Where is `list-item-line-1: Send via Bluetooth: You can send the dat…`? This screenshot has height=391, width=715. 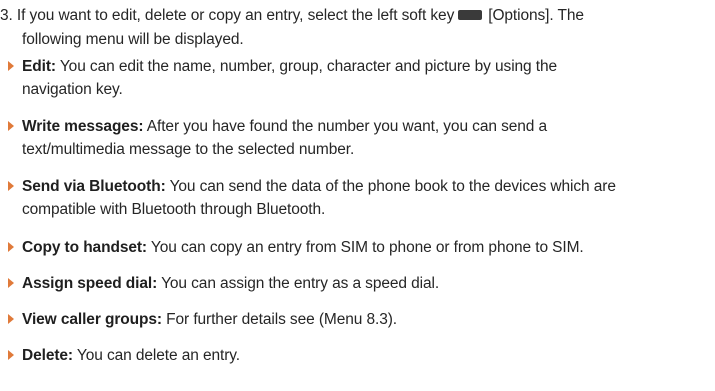 list-item-line-1: Send via Bluetooth: You can send the dat… is located at coordinates (358, 186).